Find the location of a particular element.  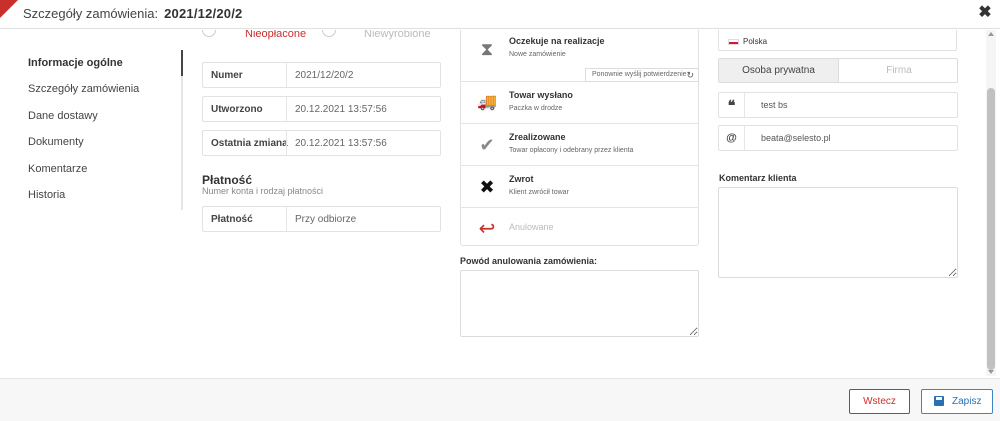

alert-corner-badge is located at coordinates (9, 9).